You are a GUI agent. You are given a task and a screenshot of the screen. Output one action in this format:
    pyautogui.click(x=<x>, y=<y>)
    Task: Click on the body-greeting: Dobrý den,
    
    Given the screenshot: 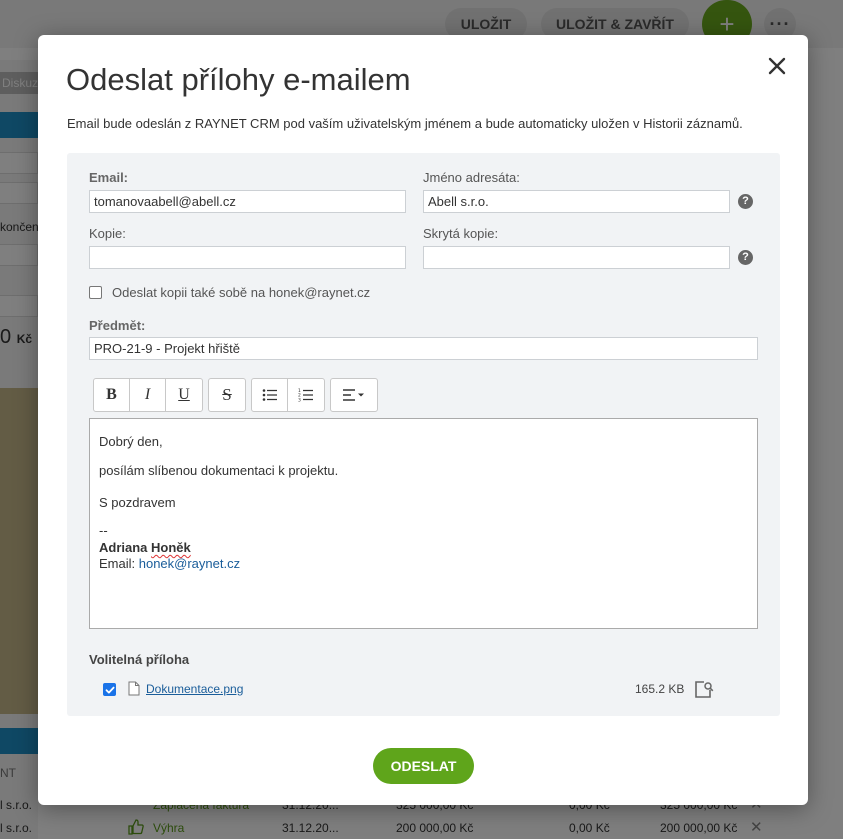 What is the action you would take?
    pyautogui.click(x=131, y=441)
    